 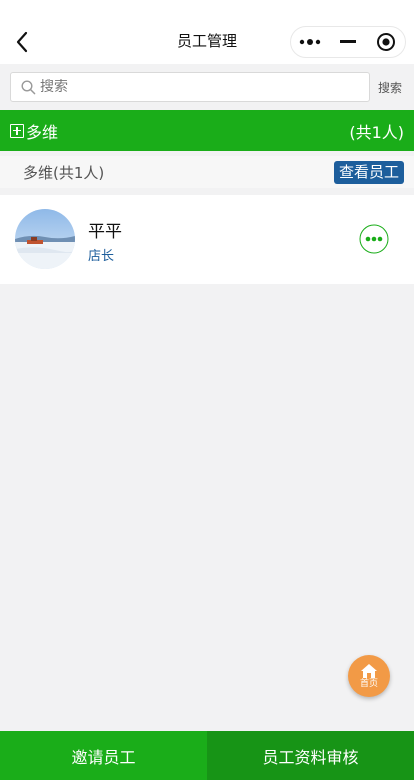 I want to click on subgroup-row: 多维(共1人) 查看员工, so click(x=207, y=172).